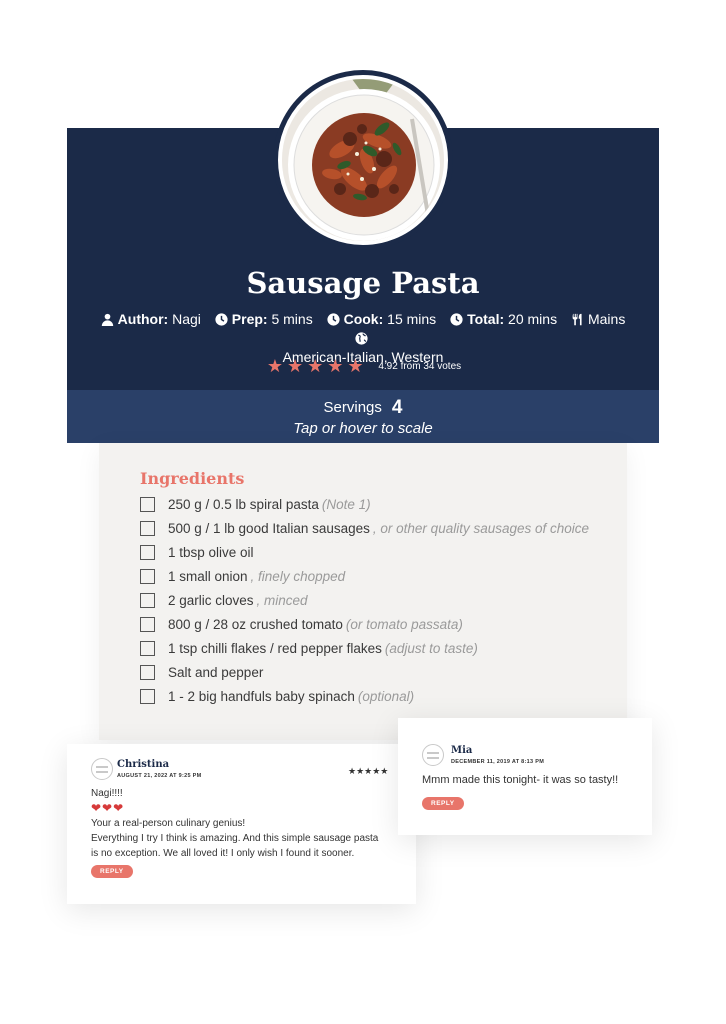  Describe the element at coordinates (486, 319) in the screenshot. I see `total-label: Total:` at that location.